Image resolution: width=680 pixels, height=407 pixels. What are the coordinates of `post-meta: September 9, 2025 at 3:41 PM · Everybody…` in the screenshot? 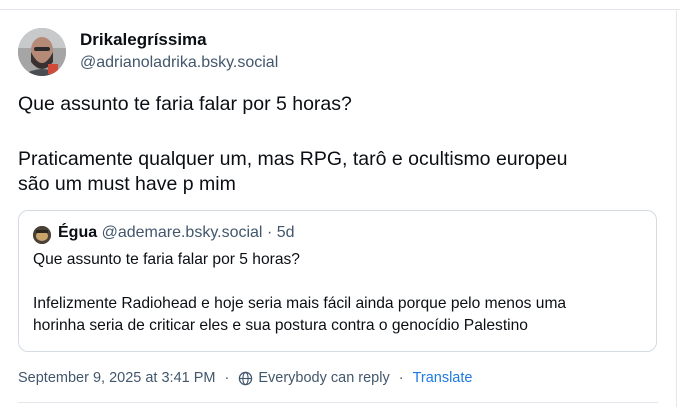 It's located at (245, 378).